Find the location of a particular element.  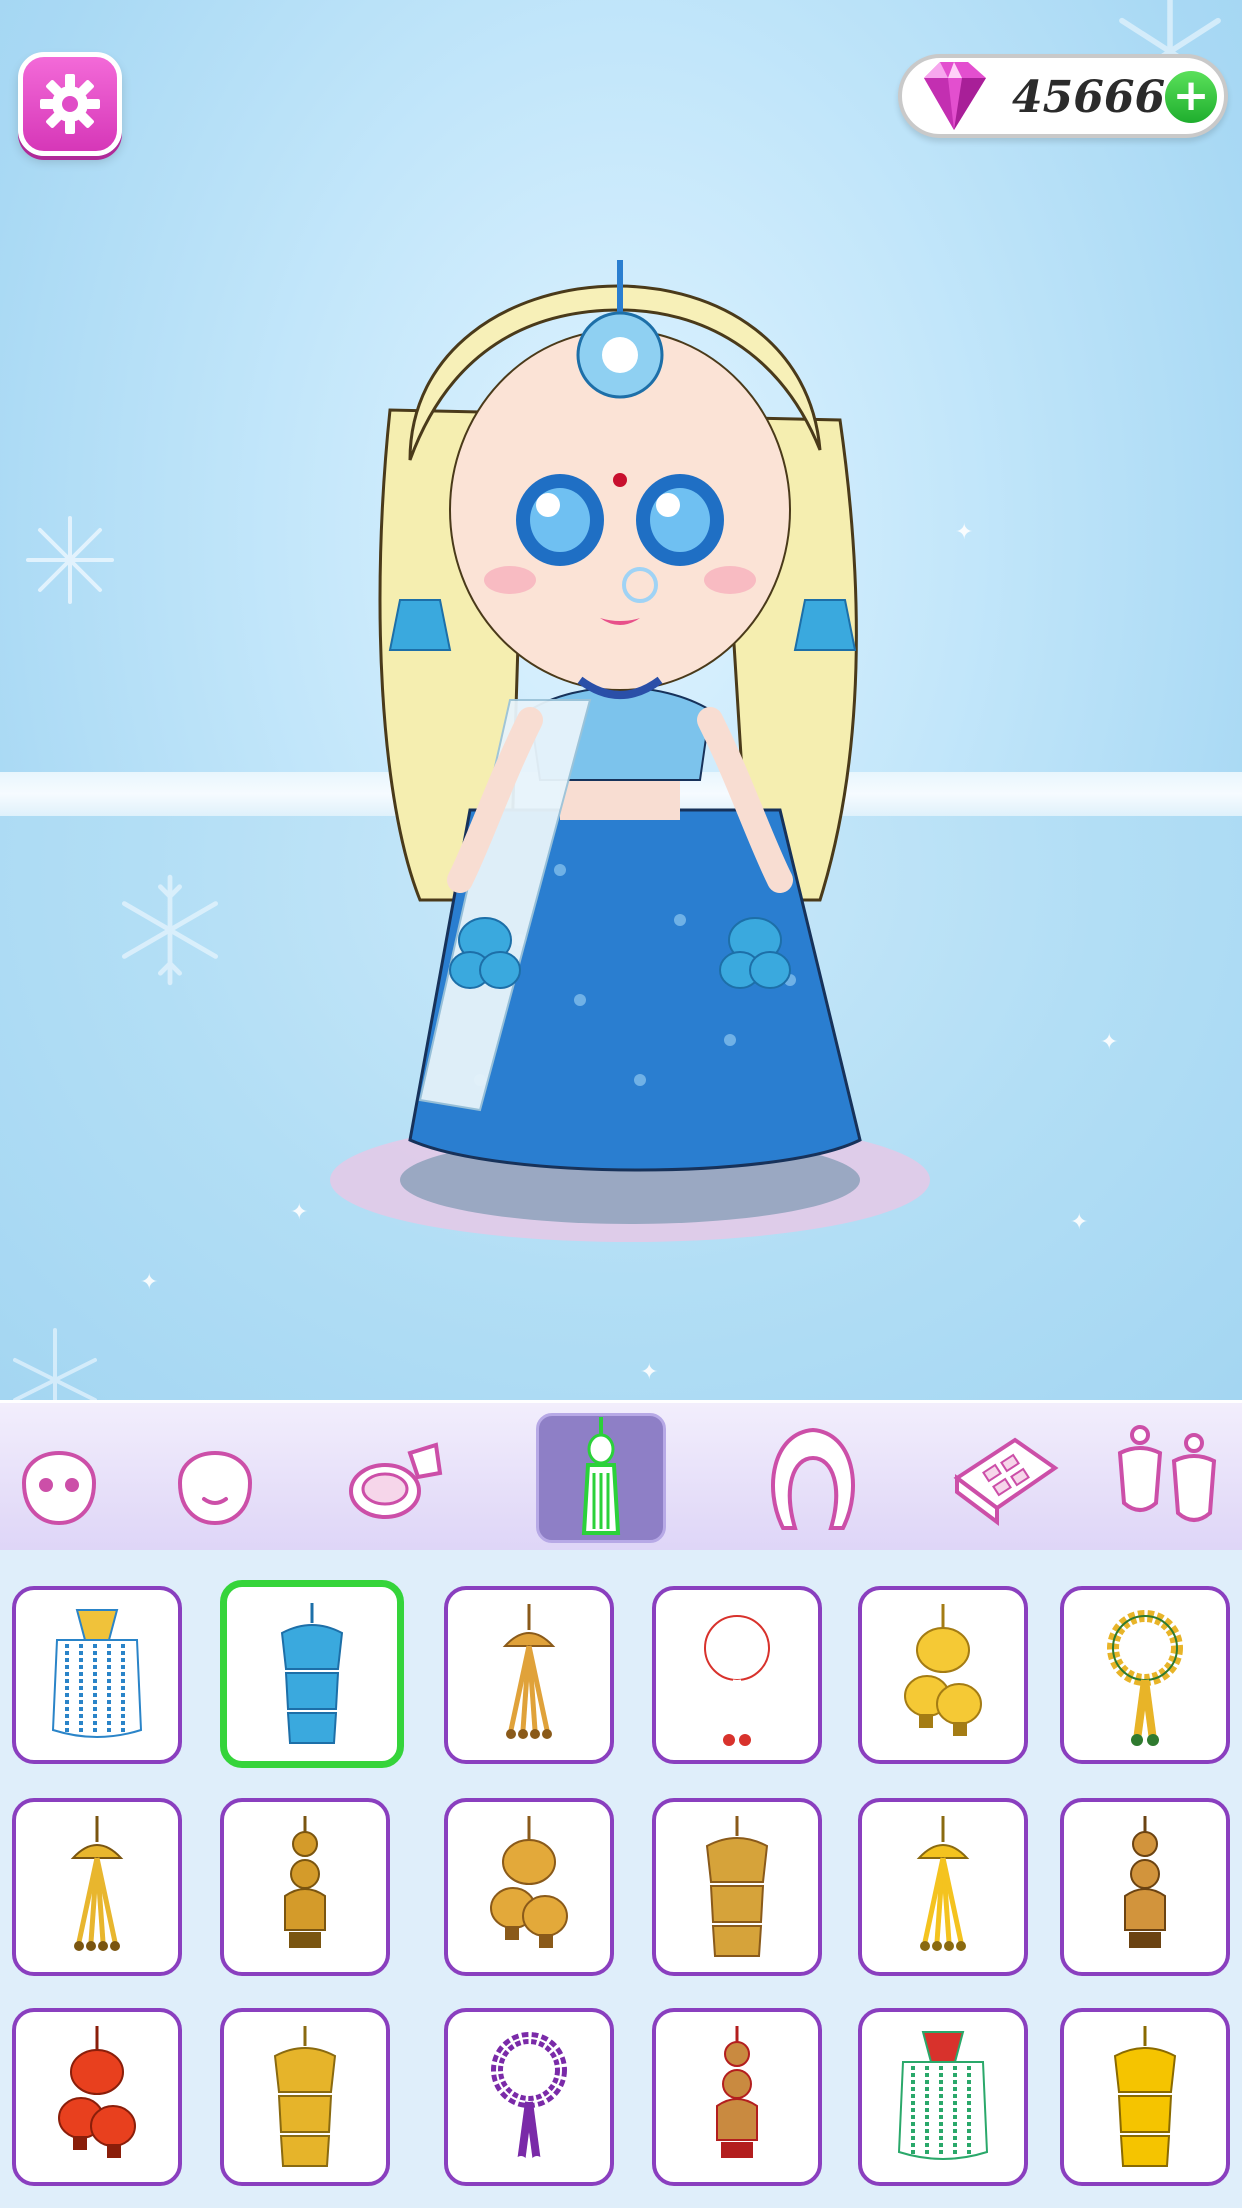

blue-bell-tassel-icon is located at coordinates (312, 1673).